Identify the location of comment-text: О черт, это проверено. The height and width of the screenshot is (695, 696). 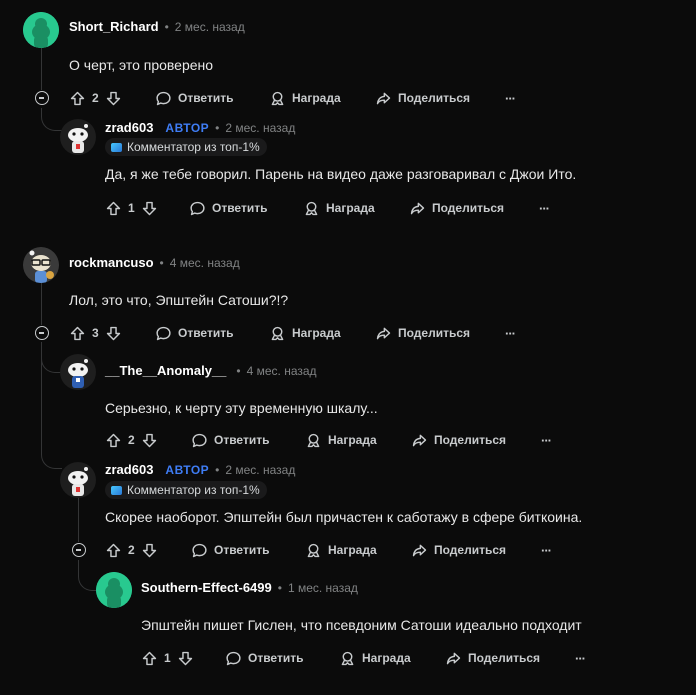
(141, 65).